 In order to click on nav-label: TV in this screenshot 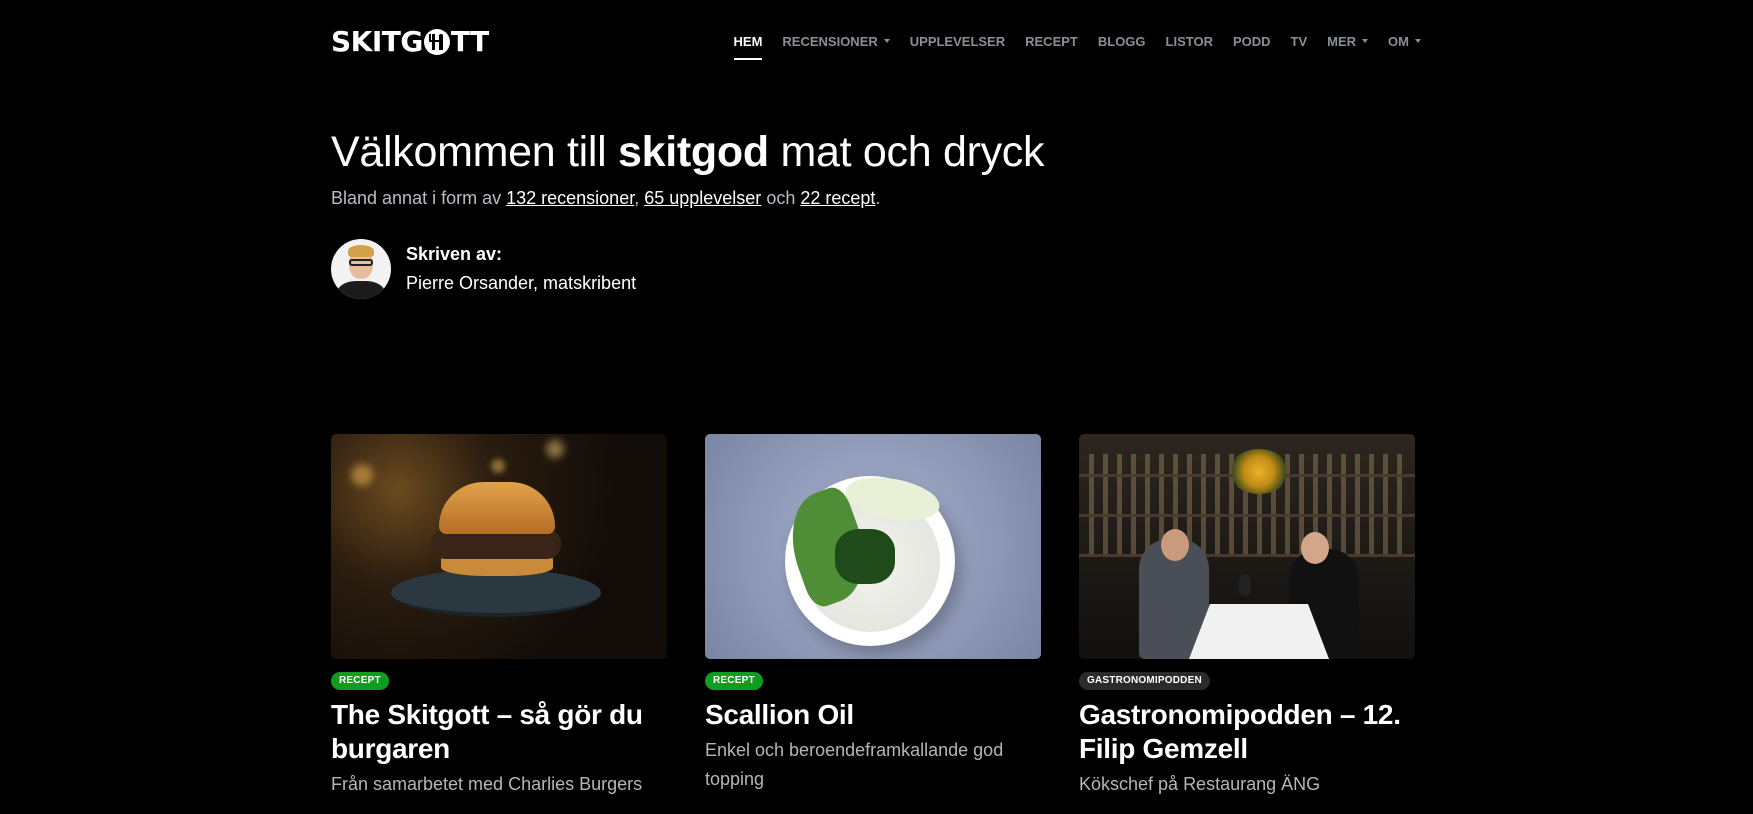, I will do `click(1299, 41)`.